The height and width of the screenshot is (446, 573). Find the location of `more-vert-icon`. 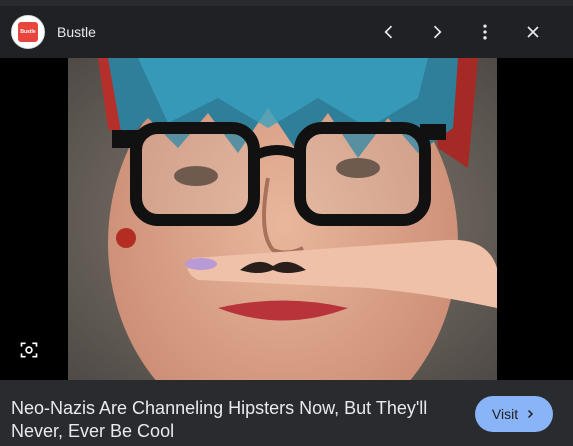

more-vert-icon is located at coordinates (485, 32).